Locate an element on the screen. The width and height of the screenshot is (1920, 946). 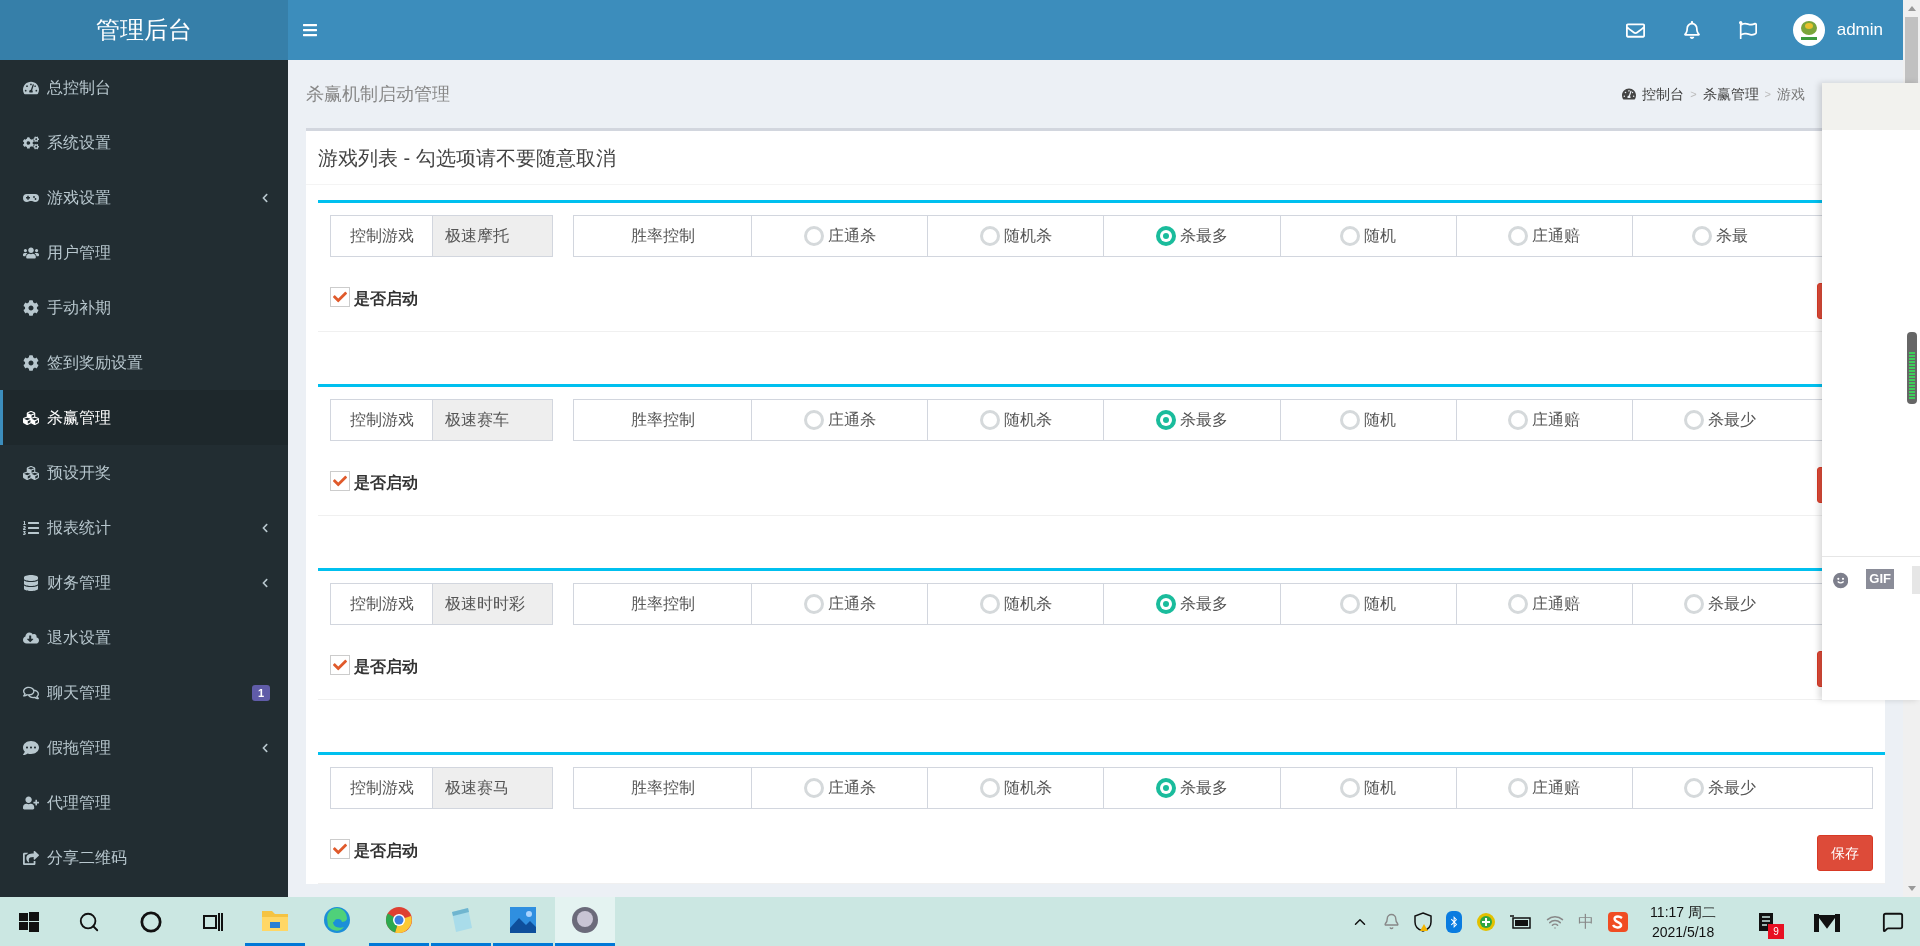
game-field: 极速赛车 is located at coordinates (493, 420).